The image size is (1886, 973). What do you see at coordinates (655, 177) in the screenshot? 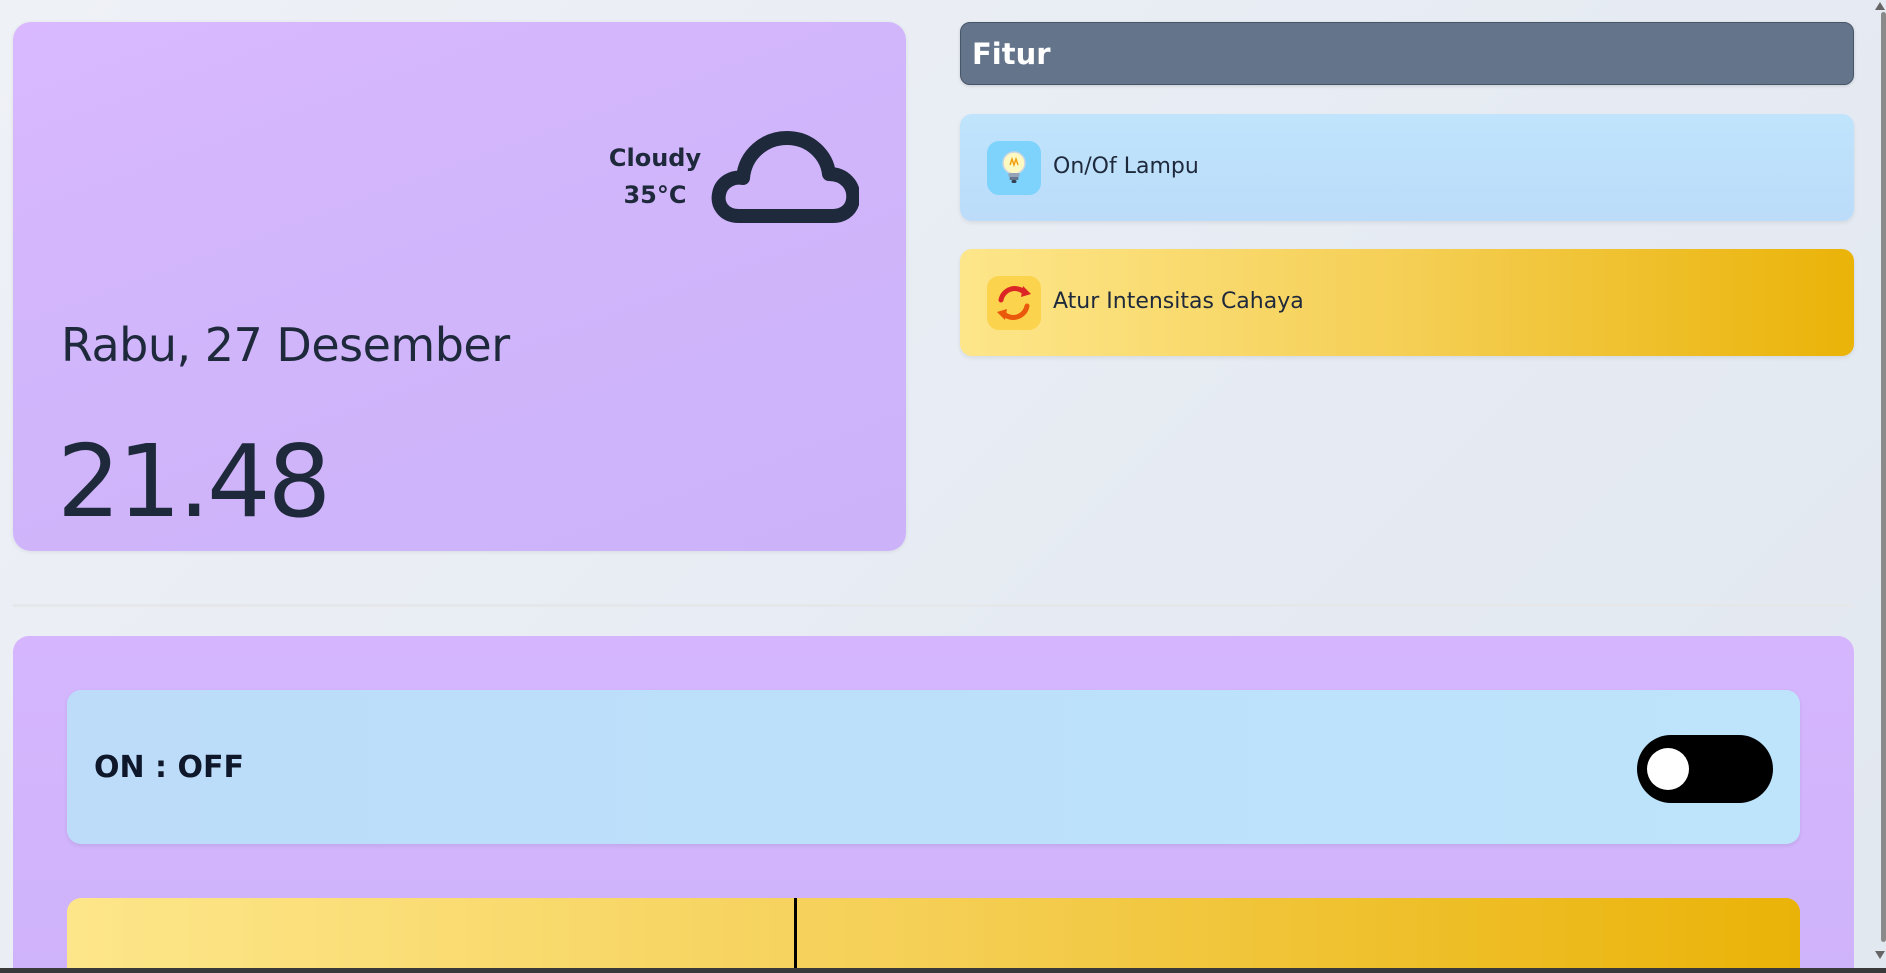
I see `weather-info: Cloudy 35°C` at bounding box center [655, 177].